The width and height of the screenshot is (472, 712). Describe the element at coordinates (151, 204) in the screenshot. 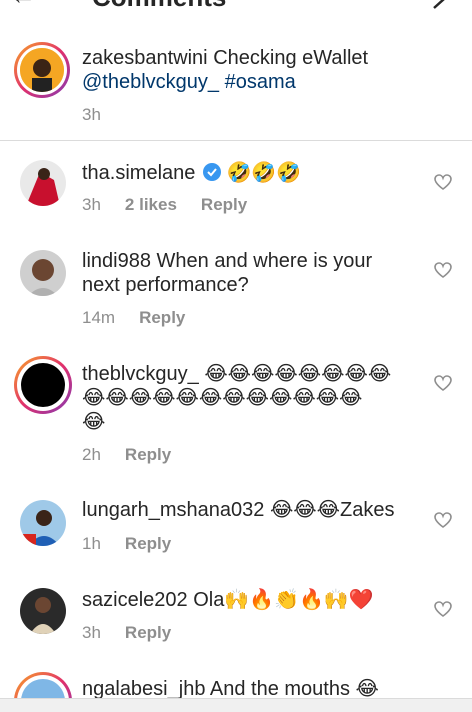

I see `comment-likes: 2 likes` at that location.